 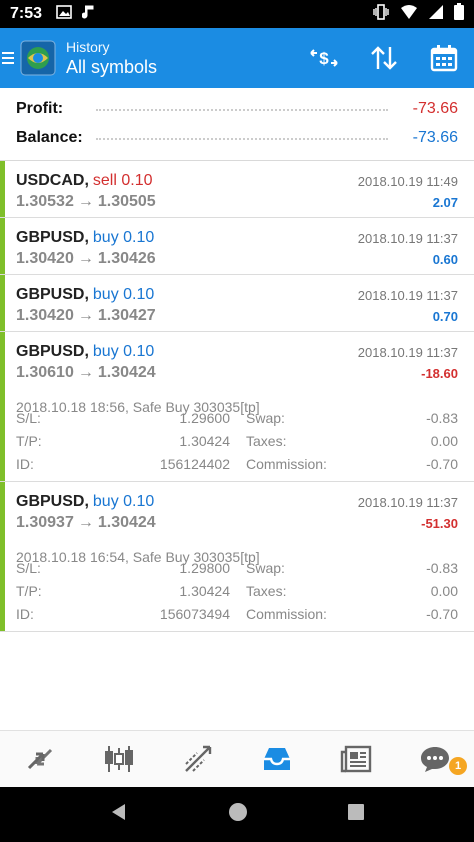 What do you see at coordinates (237, 58) in the screenshot?
I see `app-bar: History All symbols $` at bounding box center [237, 58].